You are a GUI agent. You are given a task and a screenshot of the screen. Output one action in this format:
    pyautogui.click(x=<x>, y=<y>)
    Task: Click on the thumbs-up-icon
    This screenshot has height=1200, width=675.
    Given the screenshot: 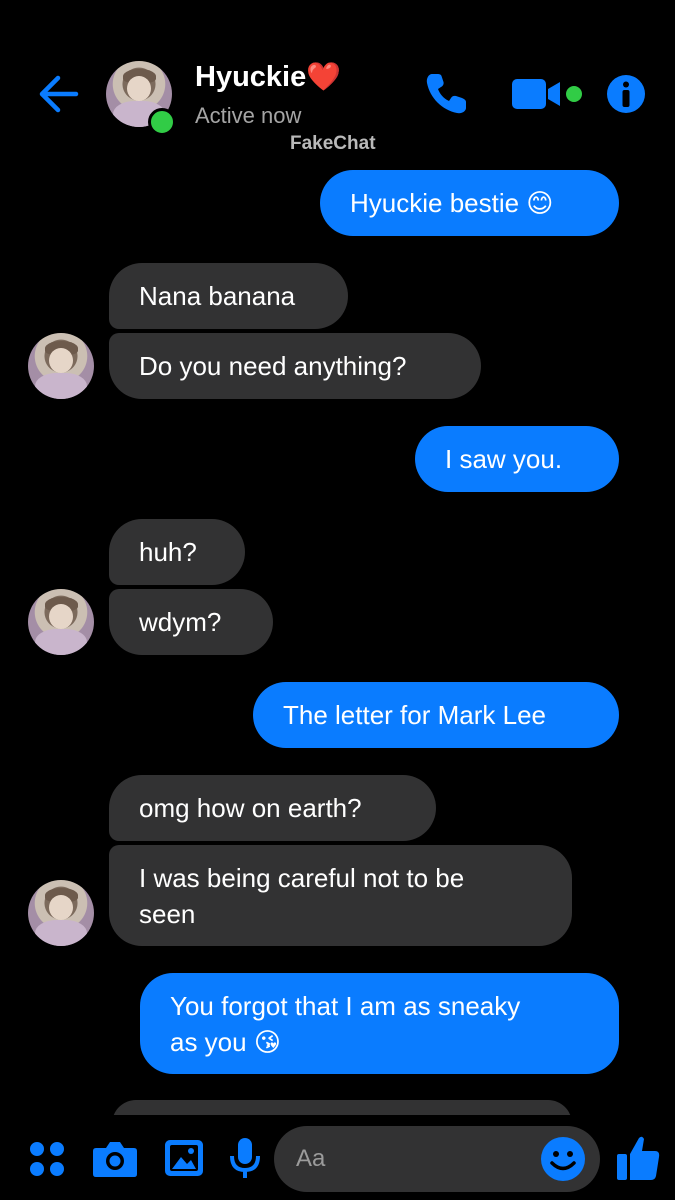 What is the action you would take?
    pyautogui.click(x=638, y=1158)
    